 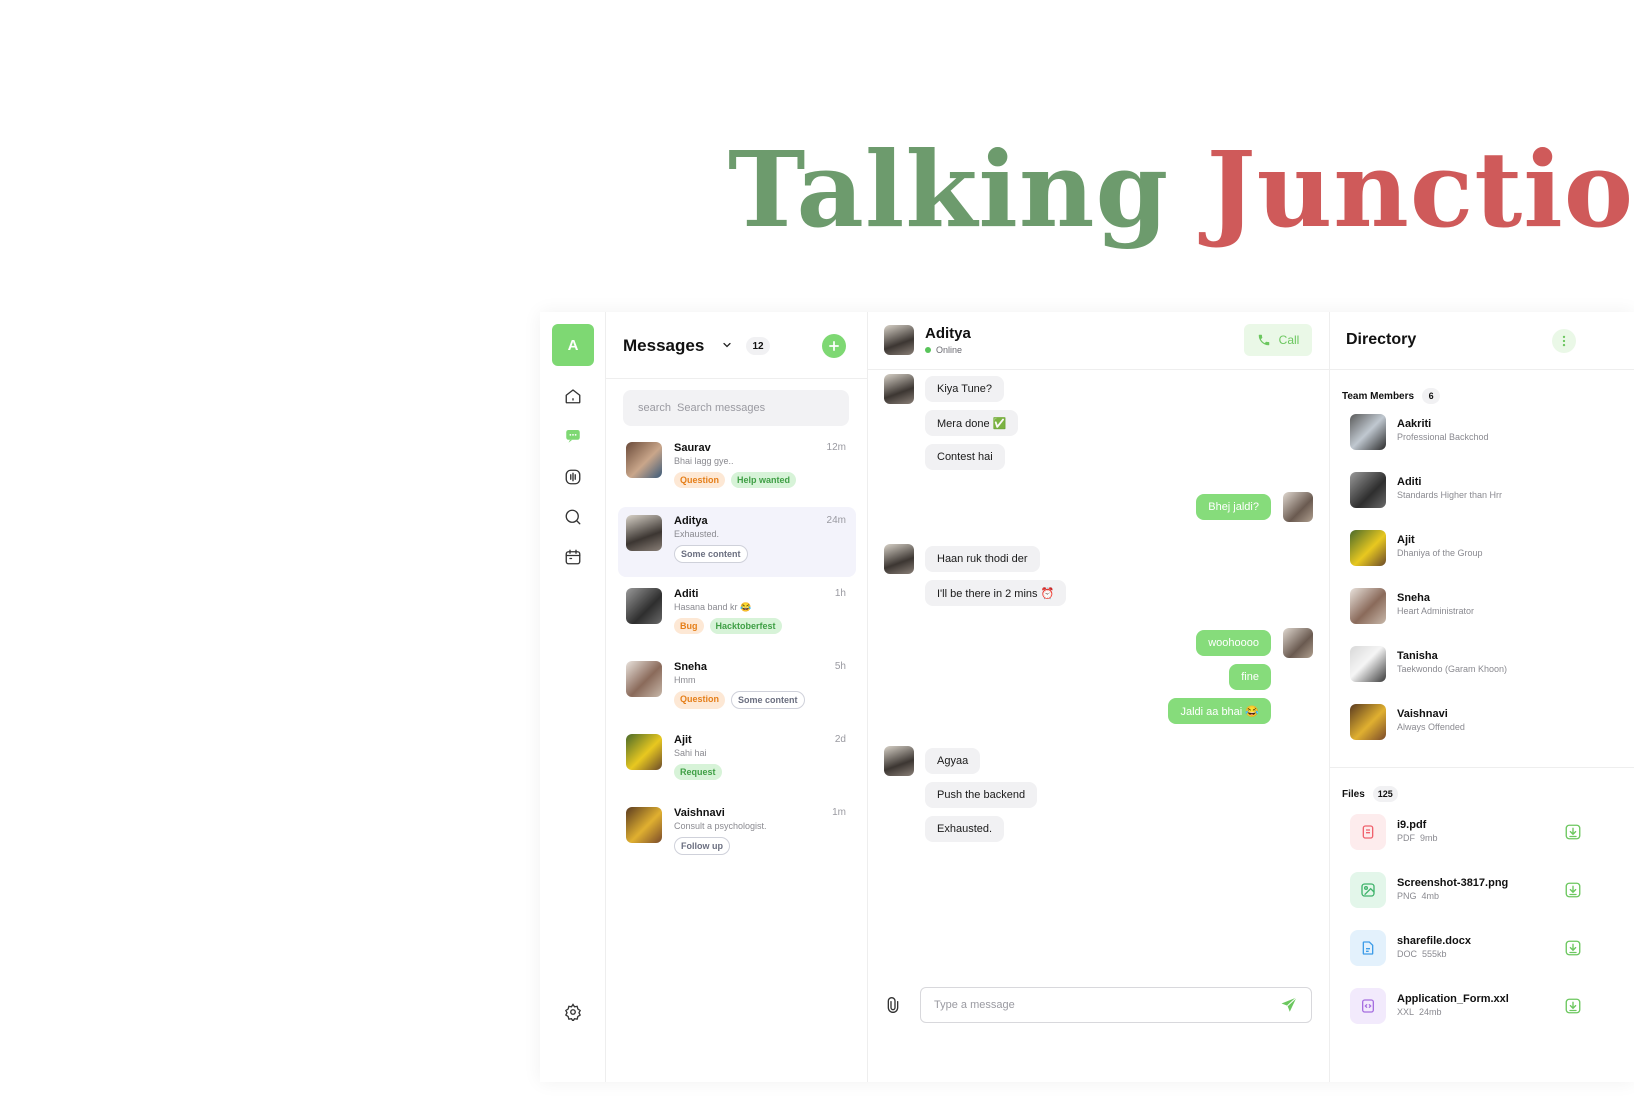 What do you see at coordinates (573, 1012) in the screenshot?
I see `settings-icon` at bounding box center [573, 1012].